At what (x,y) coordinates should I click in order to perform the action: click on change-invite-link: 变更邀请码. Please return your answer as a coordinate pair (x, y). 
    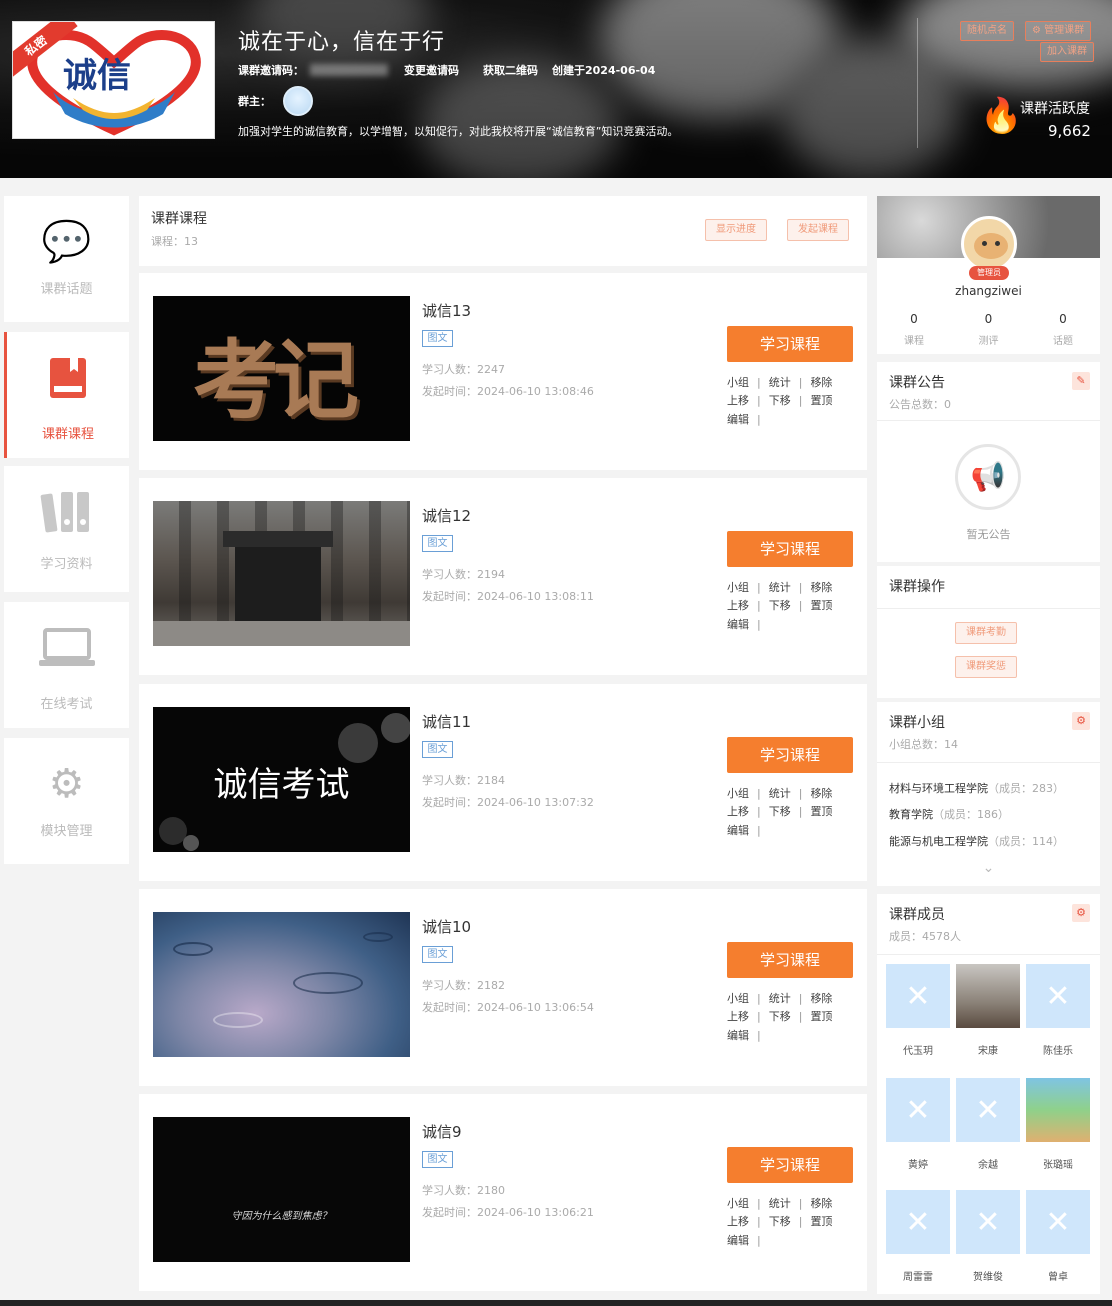
    Looking at the image, I should click on (431, 70).